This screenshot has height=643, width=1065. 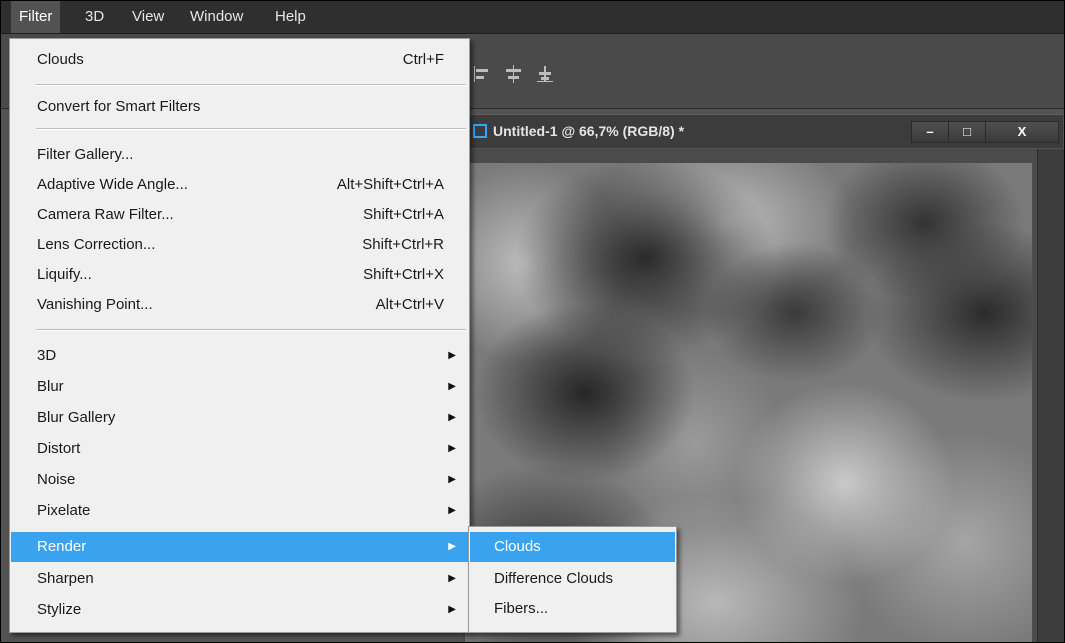 I want to click on menu-item-shortcut: Alt+Shift+Ctrl+A, so click(x=390, y=184).